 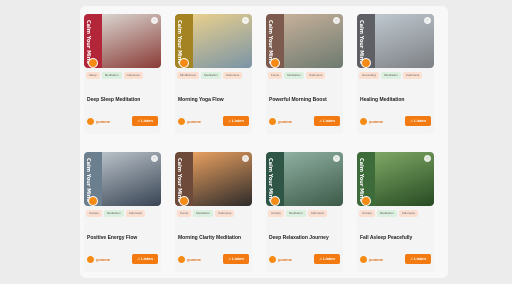 I want to click on card-title: Positive Energy Flow, so click(x=112, y=238).